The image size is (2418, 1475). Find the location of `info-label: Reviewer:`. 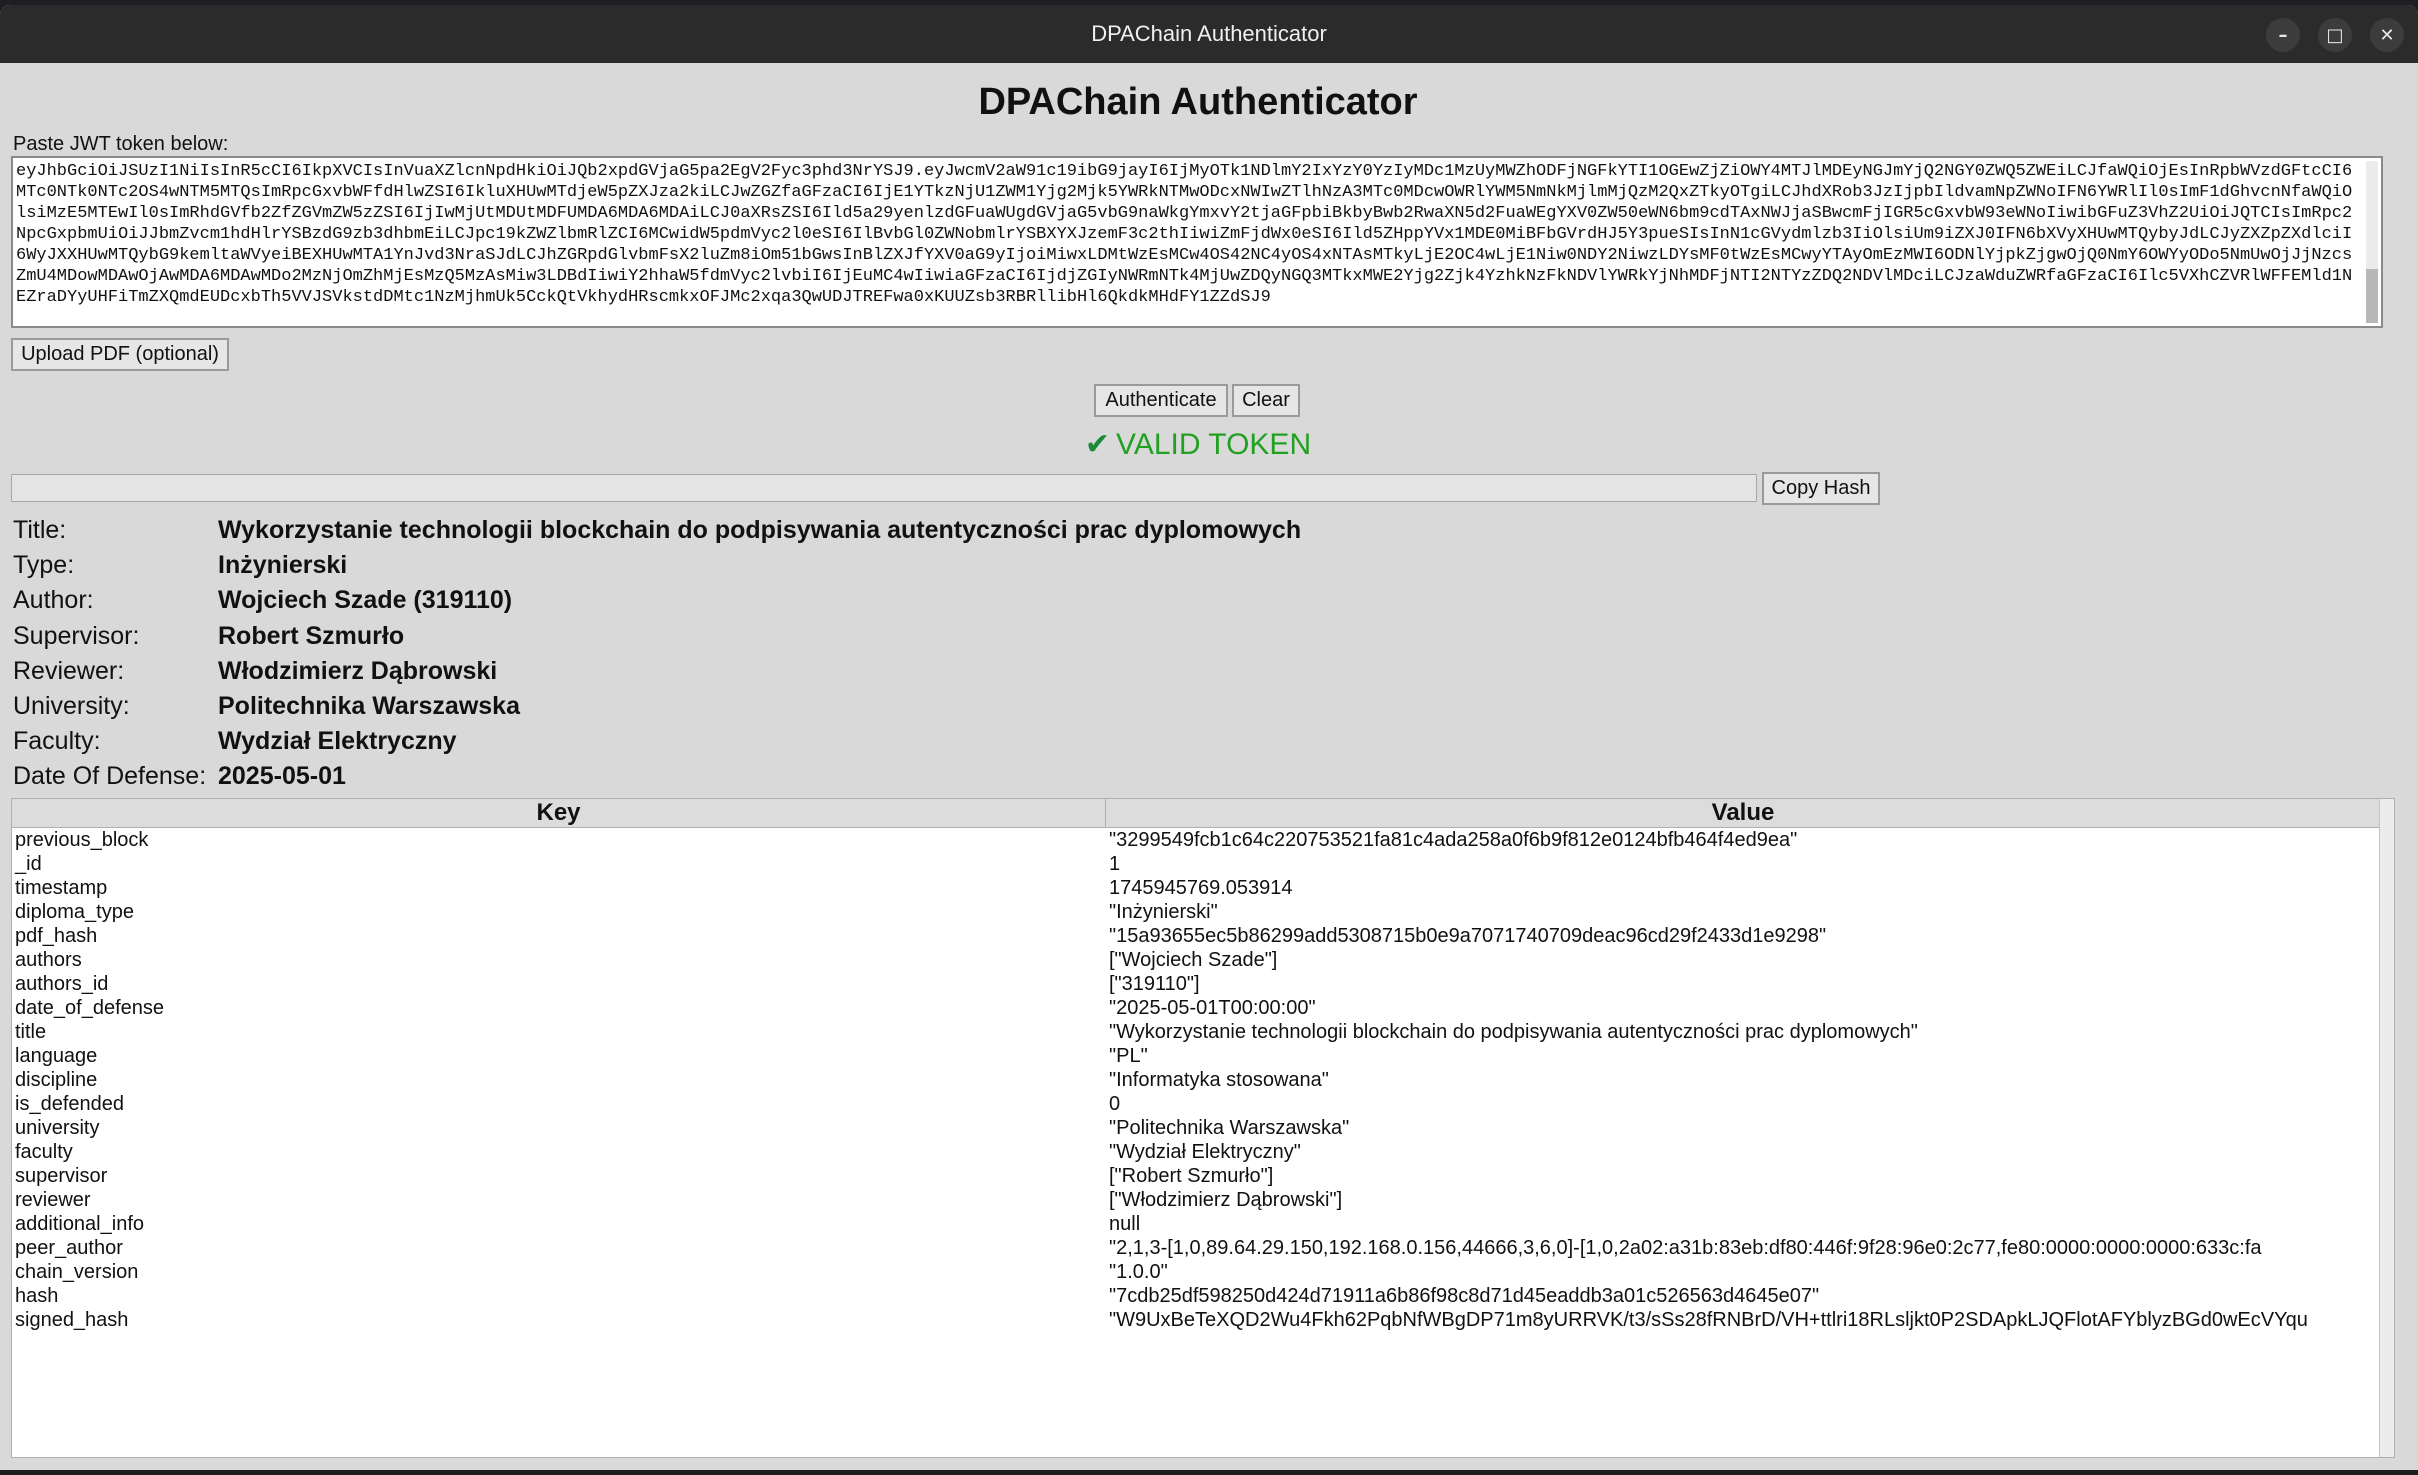

info-label: Reviewer: is located at coordinates (69, 670).